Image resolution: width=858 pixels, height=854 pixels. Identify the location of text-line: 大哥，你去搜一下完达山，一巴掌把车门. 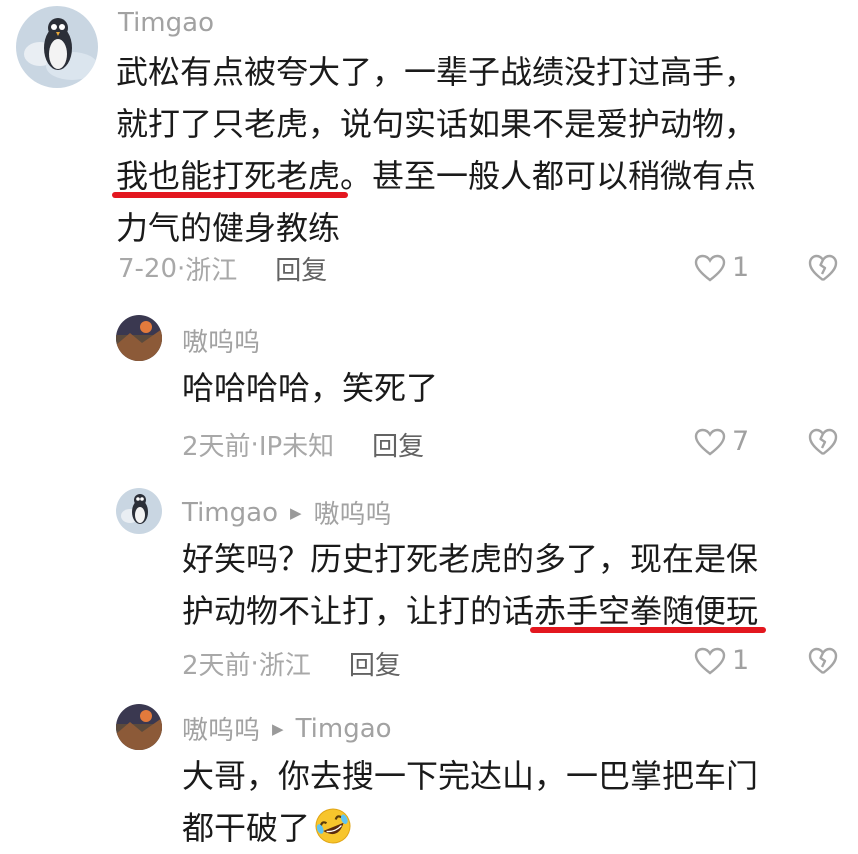
(470, 776).